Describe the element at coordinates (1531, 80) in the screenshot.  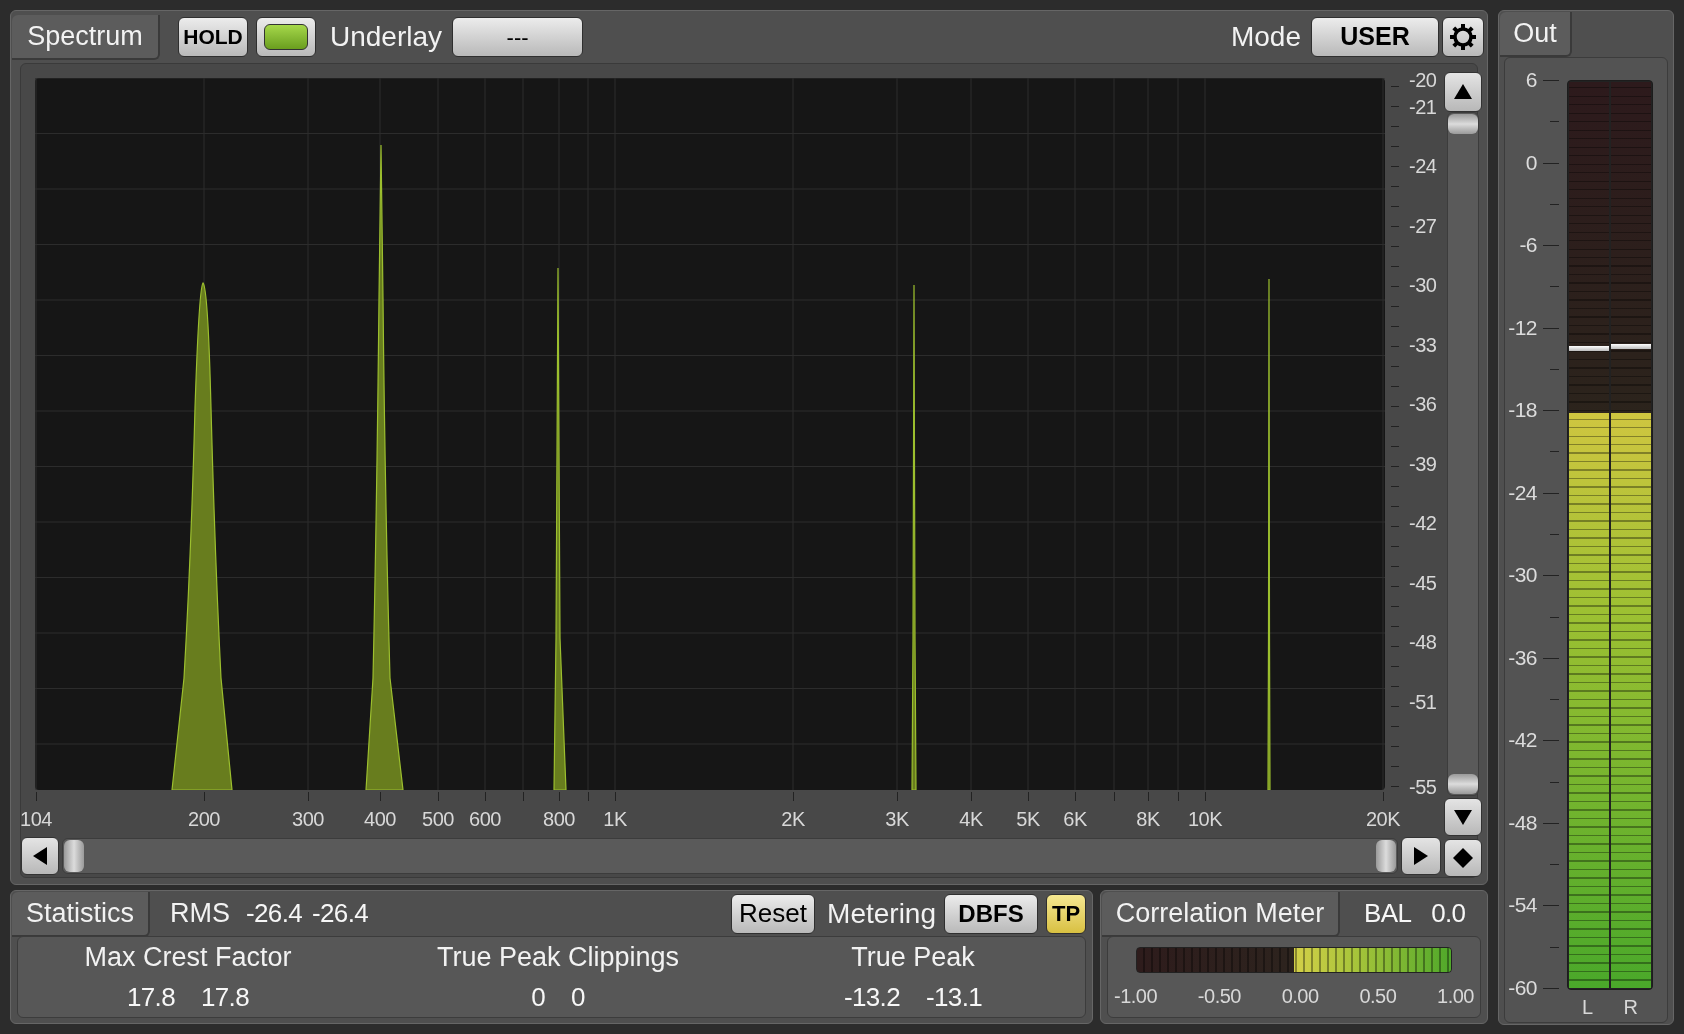
I see `scale-label: 6` at that location.